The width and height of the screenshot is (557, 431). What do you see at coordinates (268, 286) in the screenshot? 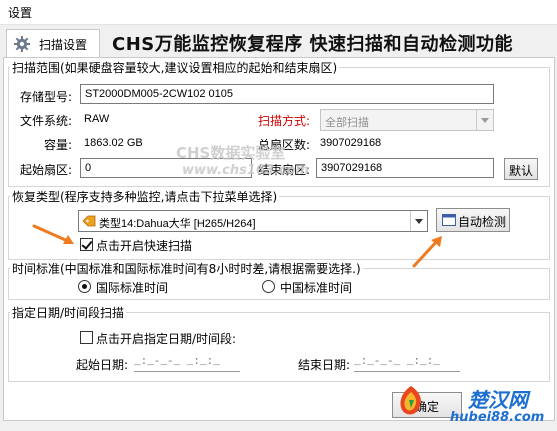
I see `radio-china-time` at bounding box center [268, 286].